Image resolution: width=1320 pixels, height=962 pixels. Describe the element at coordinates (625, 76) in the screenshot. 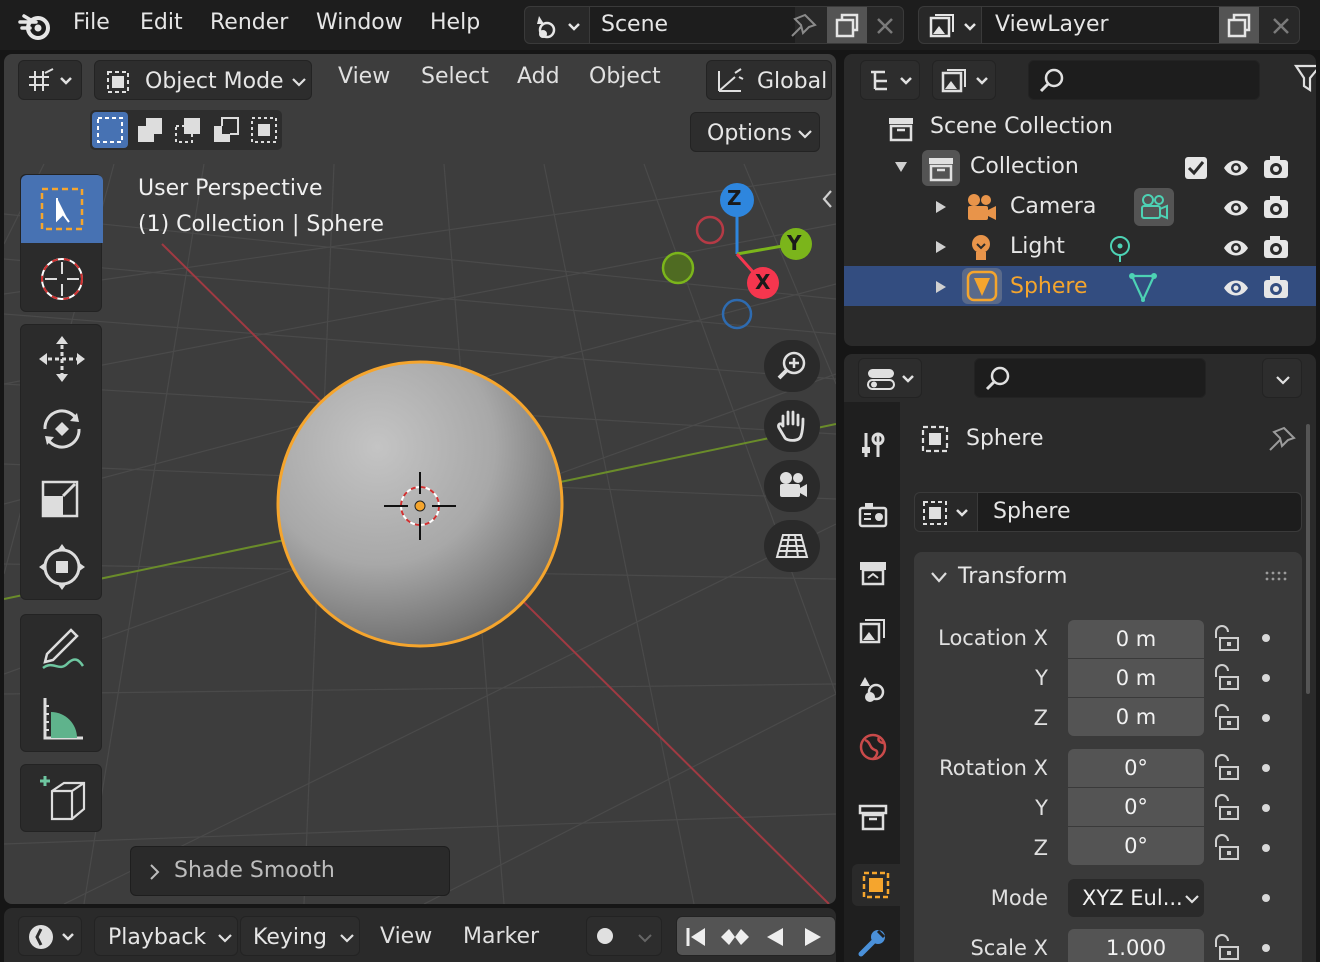

I see `menu-object: Object` at that location.